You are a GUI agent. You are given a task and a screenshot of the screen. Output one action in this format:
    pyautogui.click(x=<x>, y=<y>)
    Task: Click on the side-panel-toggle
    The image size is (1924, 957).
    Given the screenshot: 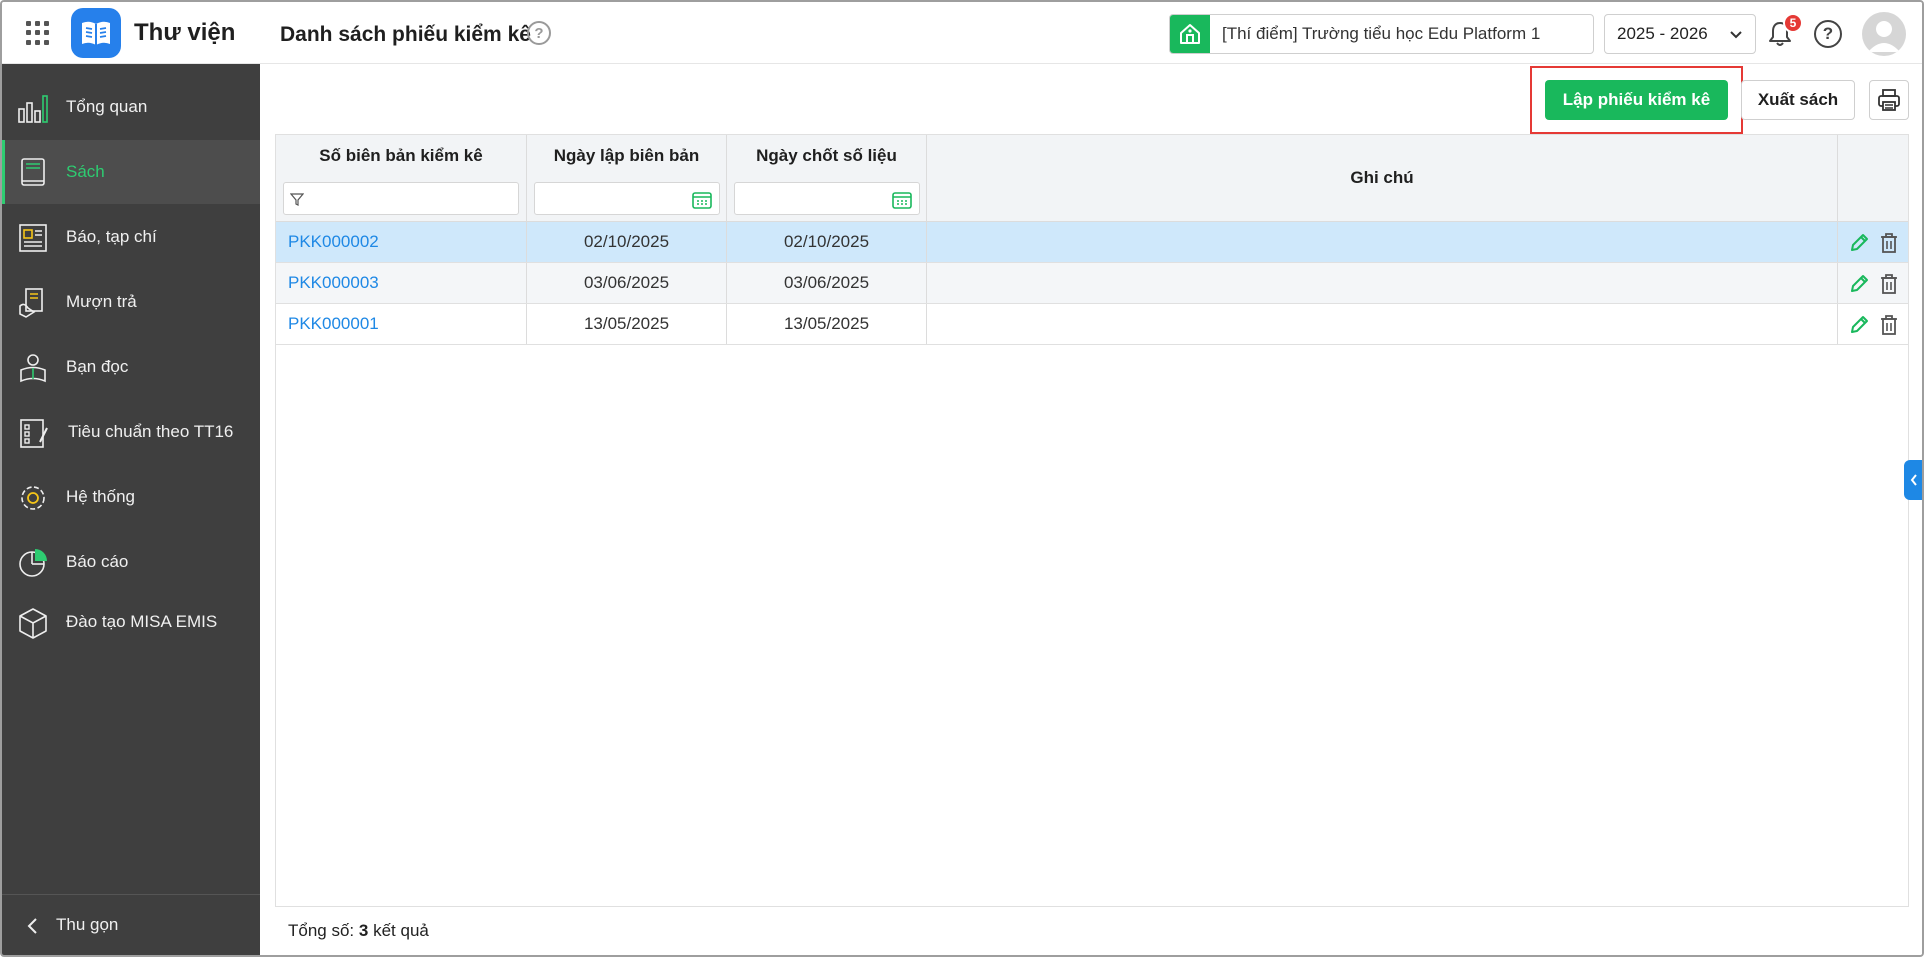 What is the action you would take?
    pyautogui.click(x=1913, y=480)
    